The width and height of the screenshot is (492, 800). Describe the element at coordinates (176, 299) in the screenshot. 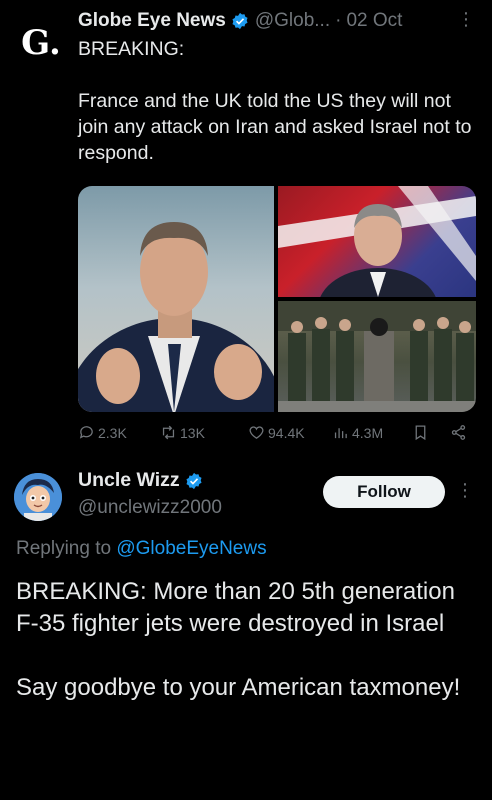

I see `media-image-macron` at that location.